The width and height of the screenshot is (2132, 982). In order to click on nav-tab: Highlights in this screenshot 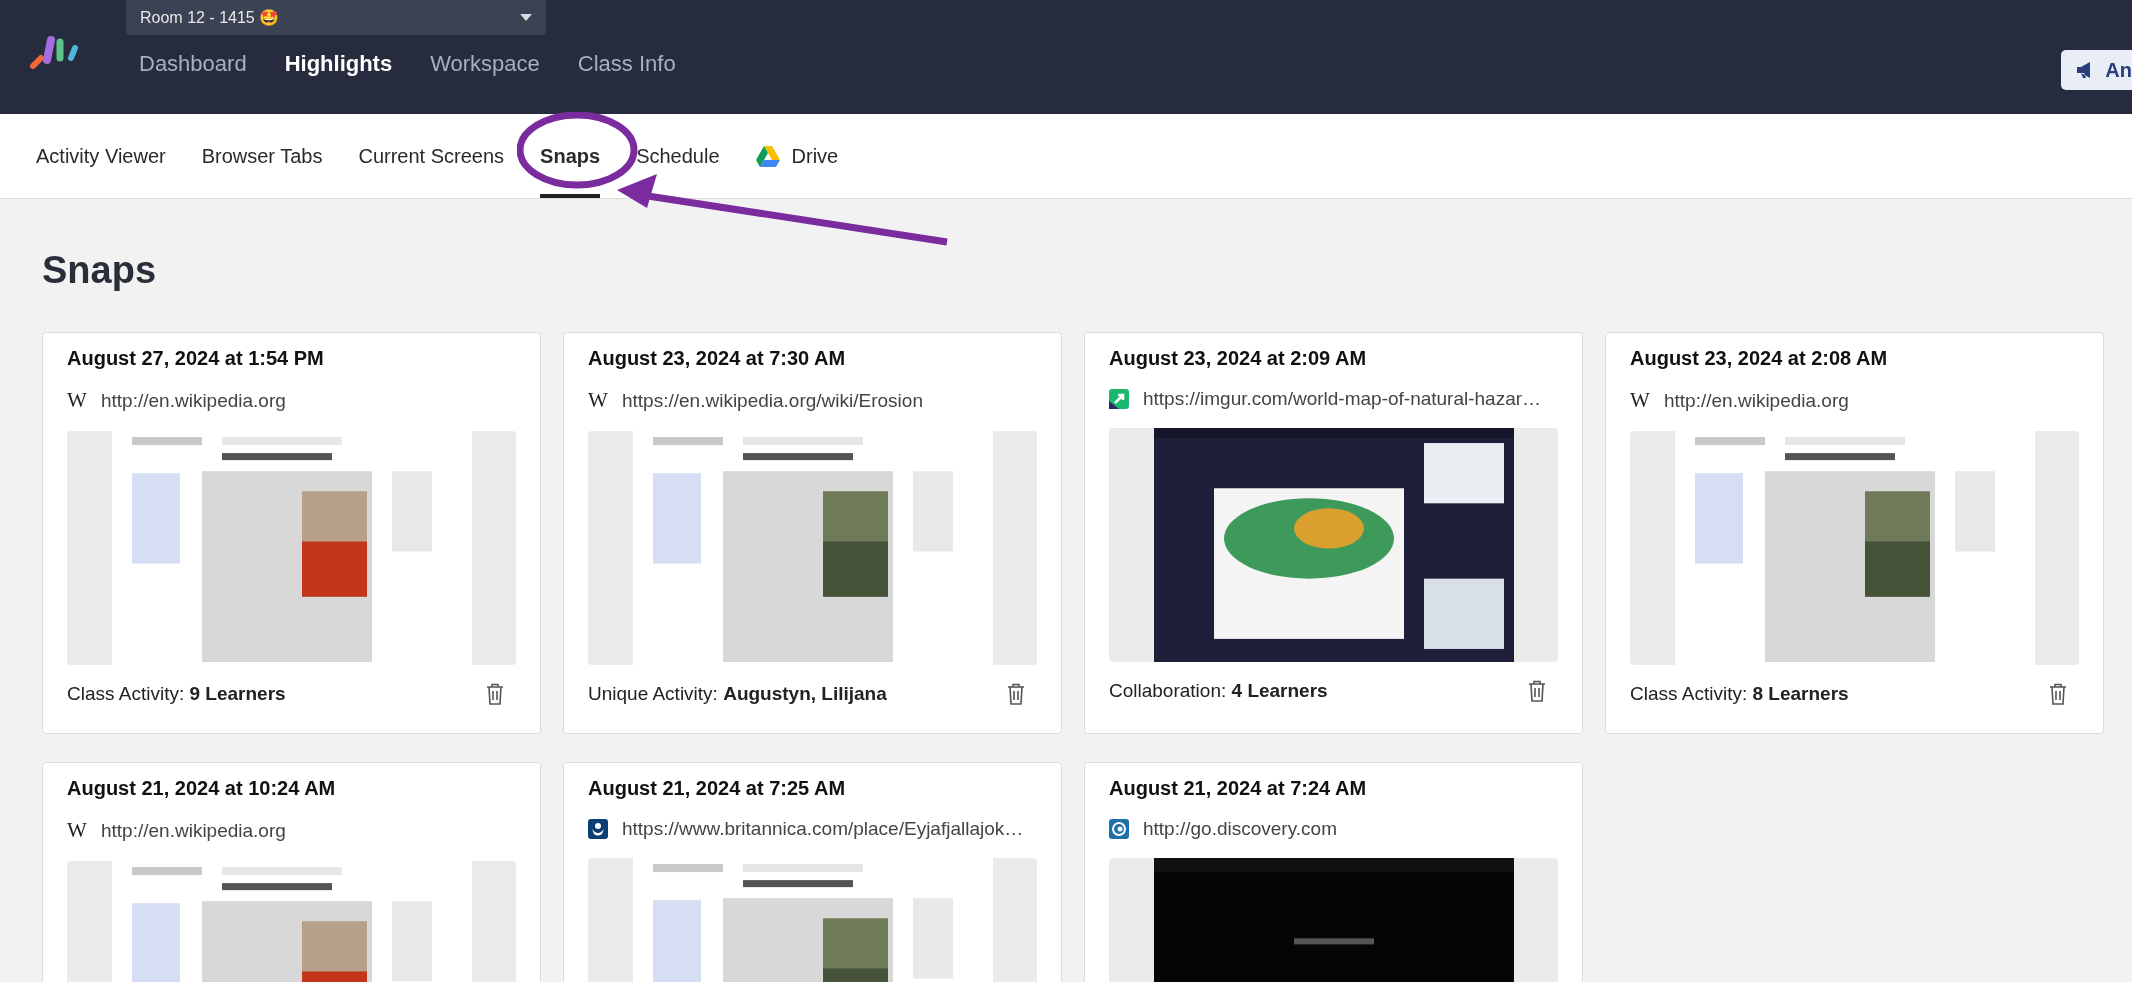, I will do `click(338, 64)`.